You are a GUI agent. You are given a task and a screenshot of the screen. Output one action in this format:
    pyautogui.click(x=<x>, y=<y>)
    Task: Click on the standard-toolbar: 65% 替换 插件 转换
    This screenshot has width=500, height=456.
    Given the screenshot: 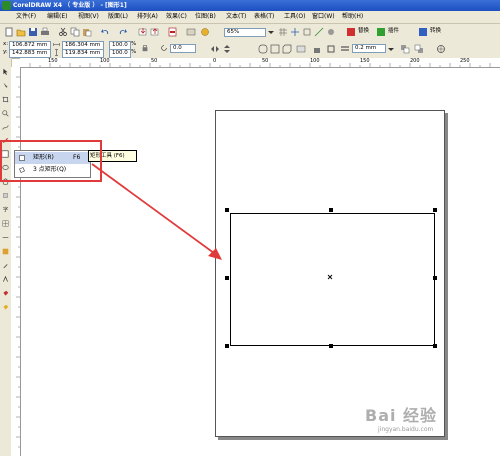 What is the action you would take?
    pyautogui.click(x=250, y=32)
    